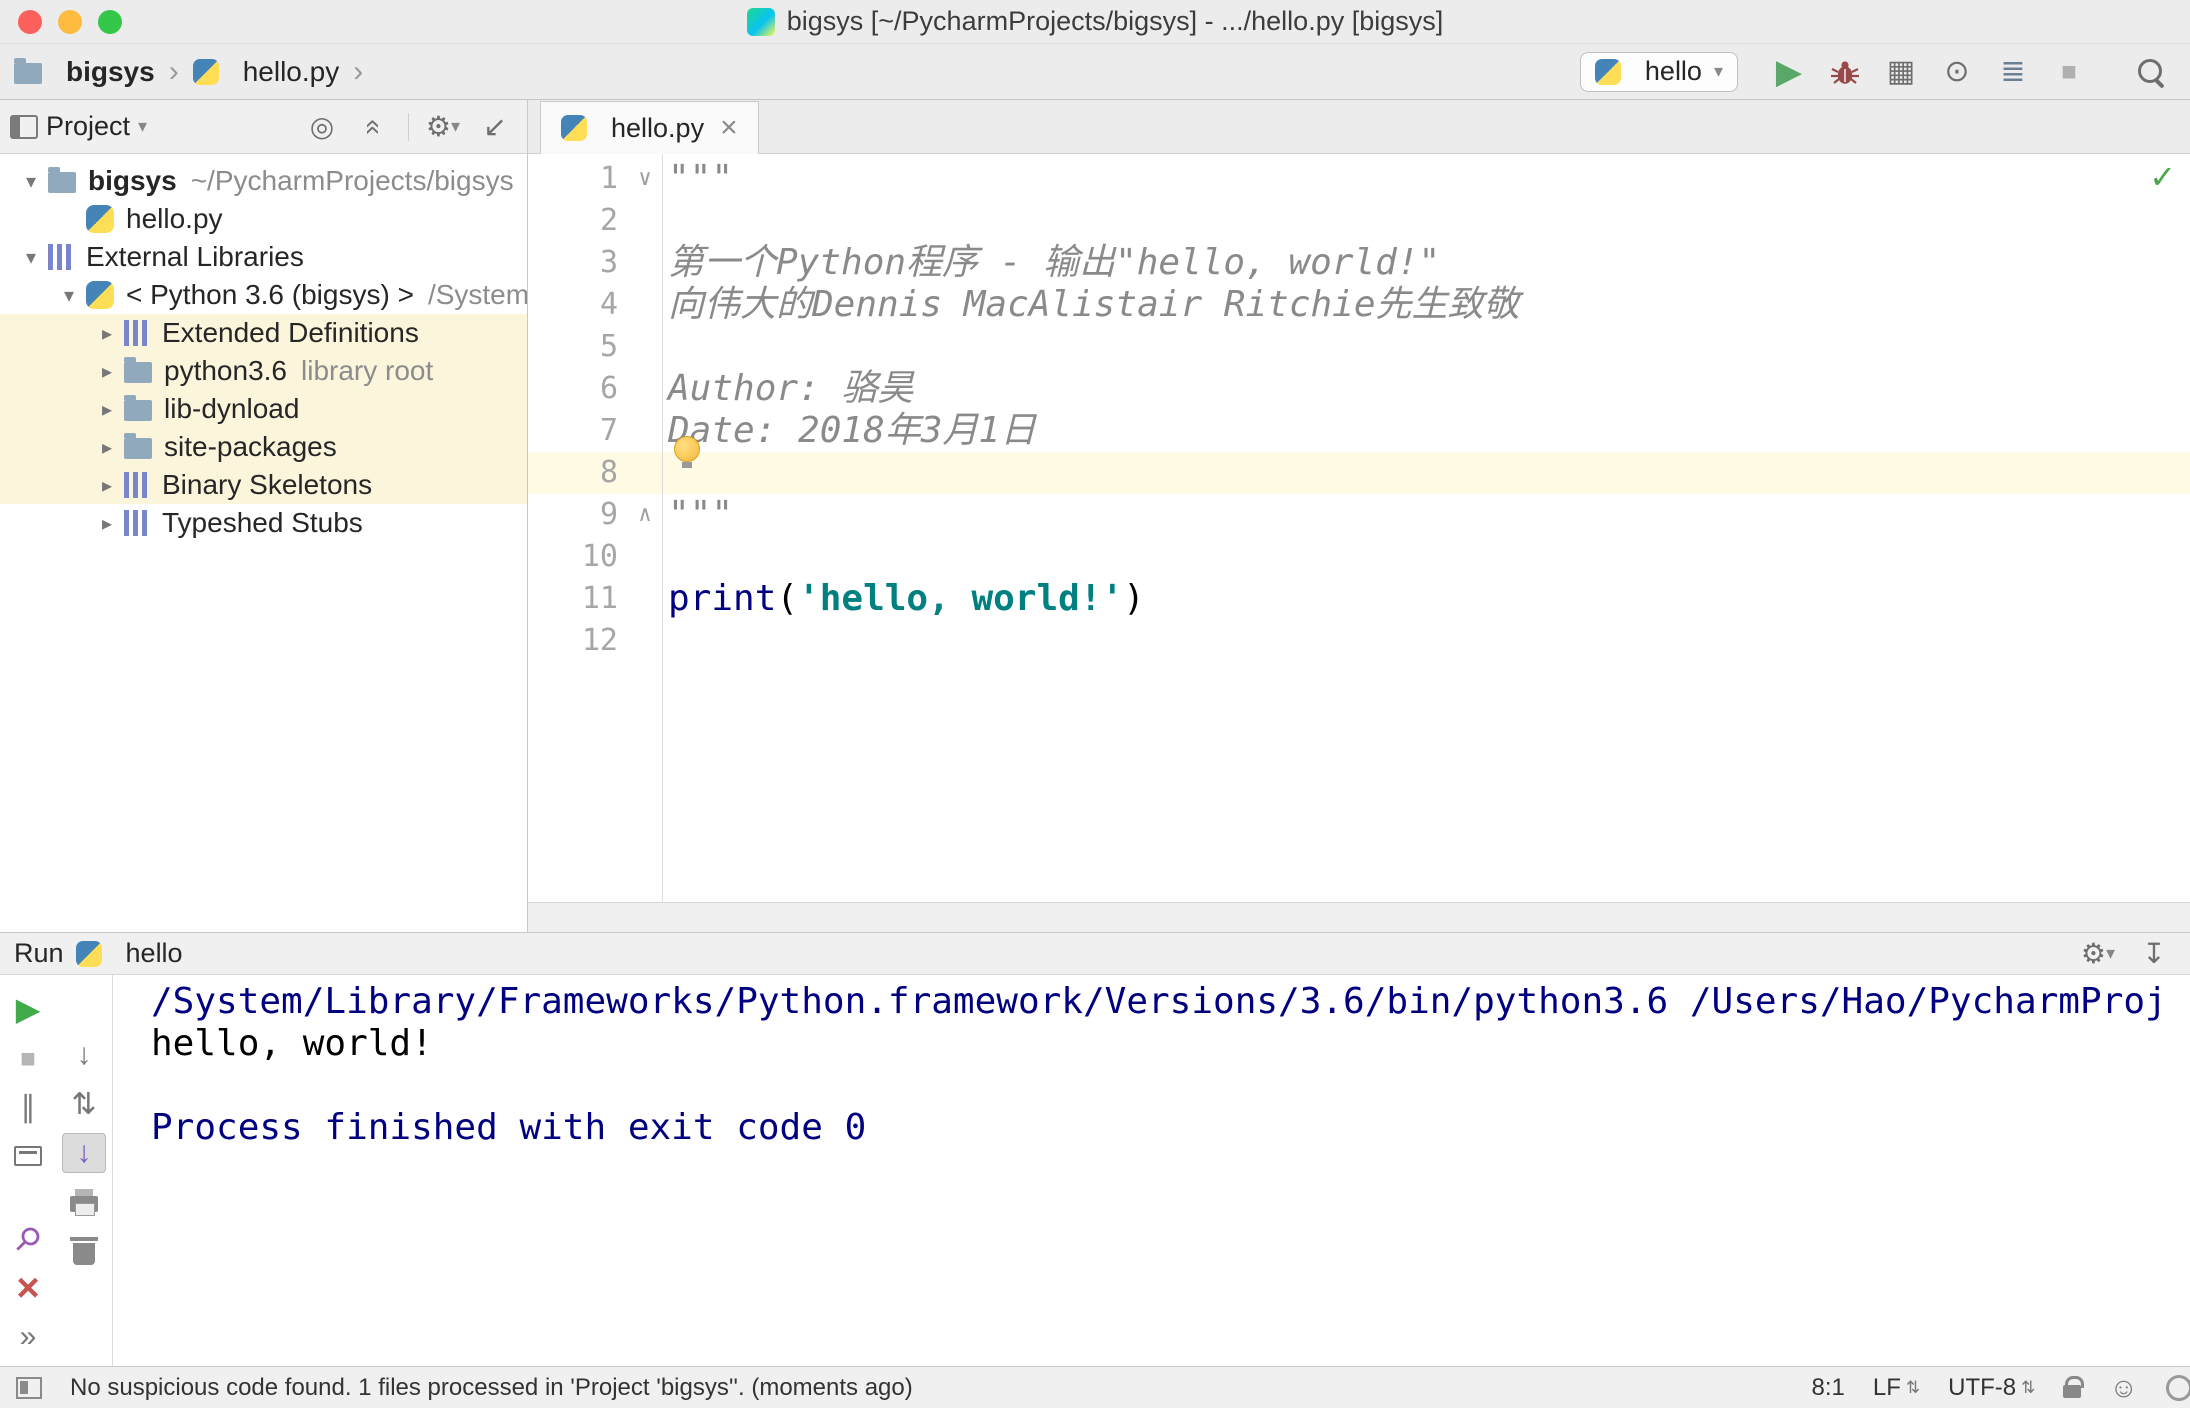 The image size is (2190, 1408). I want to click on show-console-button, so click(28, 1156).